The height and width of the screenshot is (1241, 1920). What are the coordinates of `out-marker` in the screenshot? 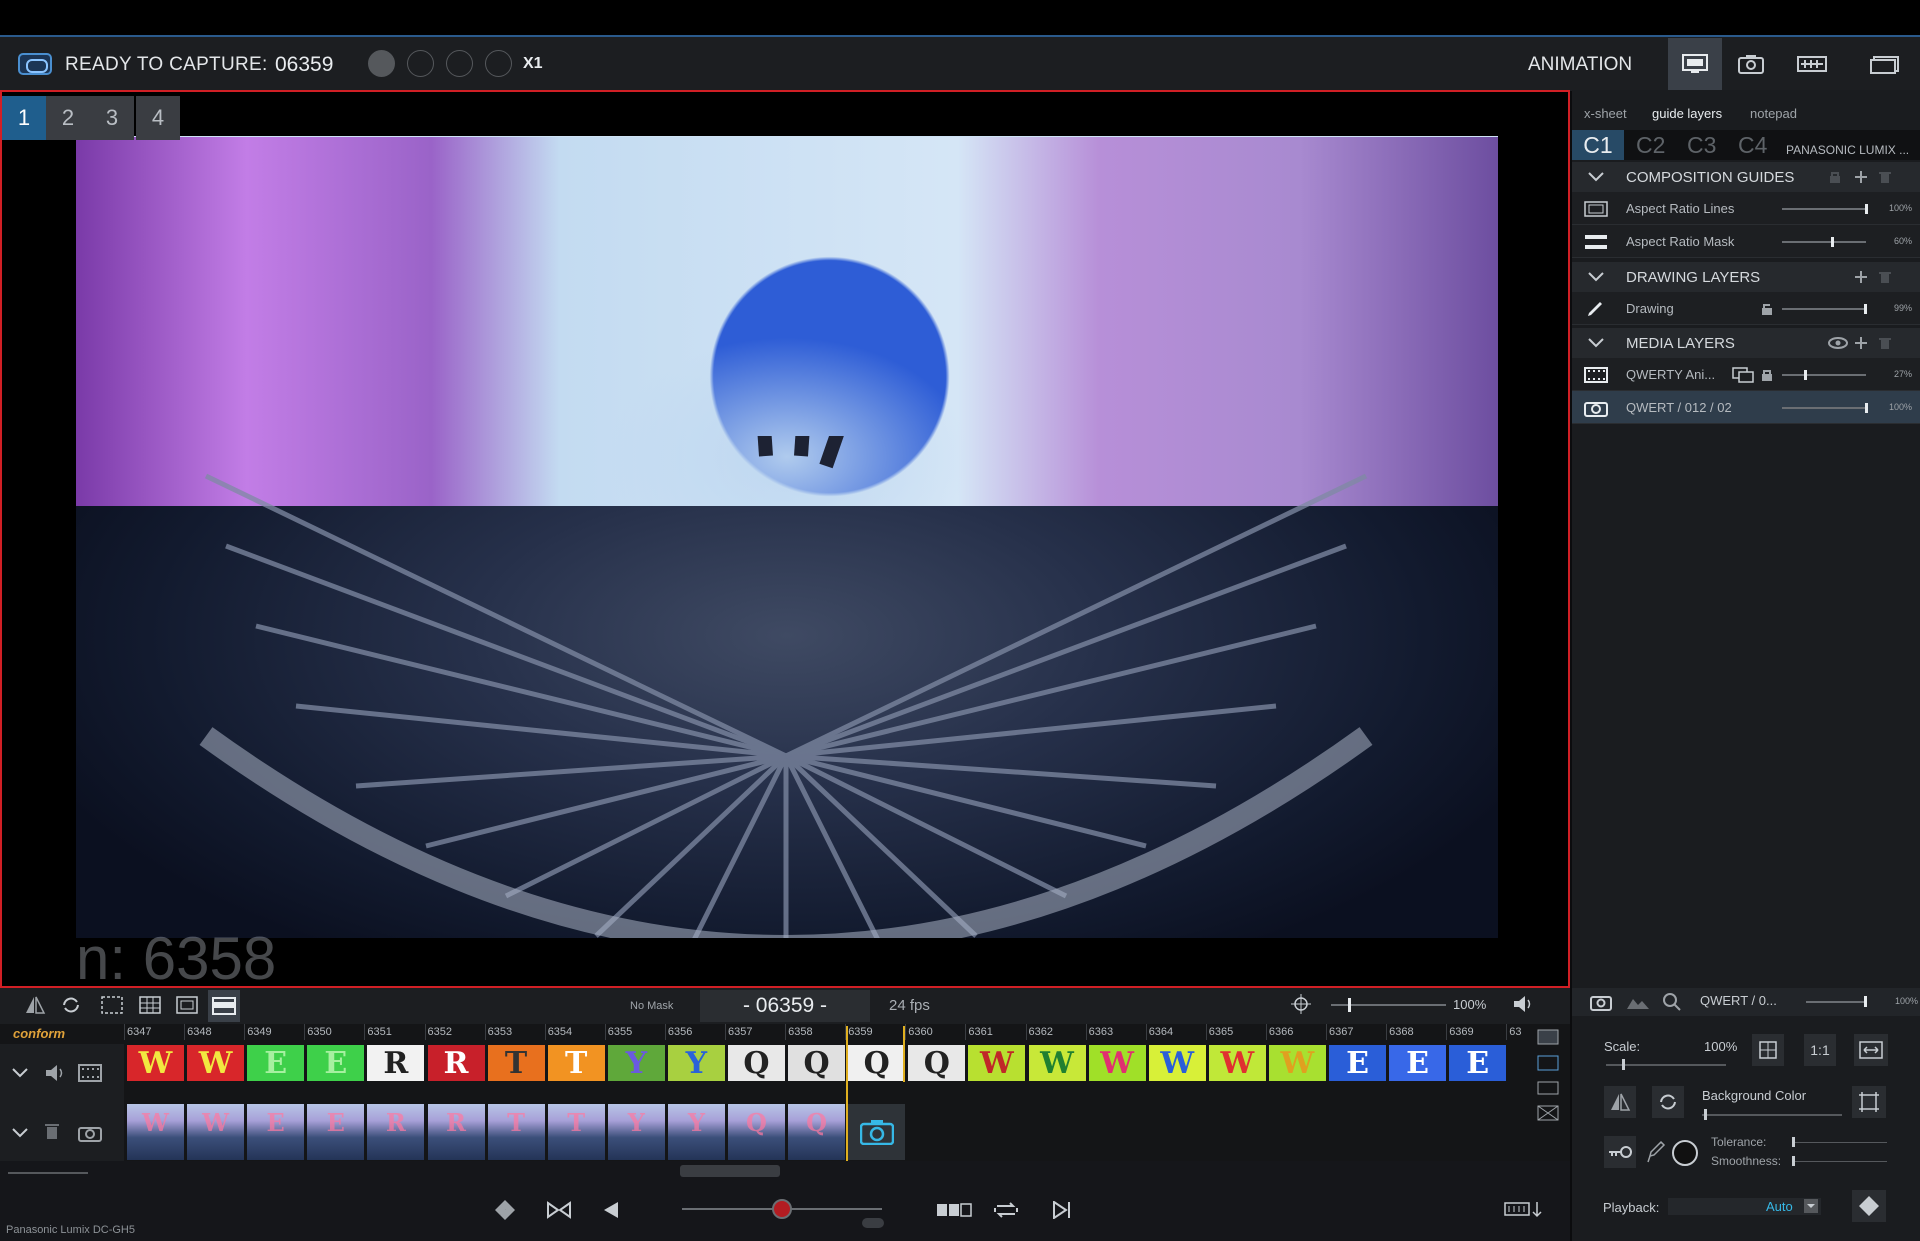 It's located at (904, 1054).